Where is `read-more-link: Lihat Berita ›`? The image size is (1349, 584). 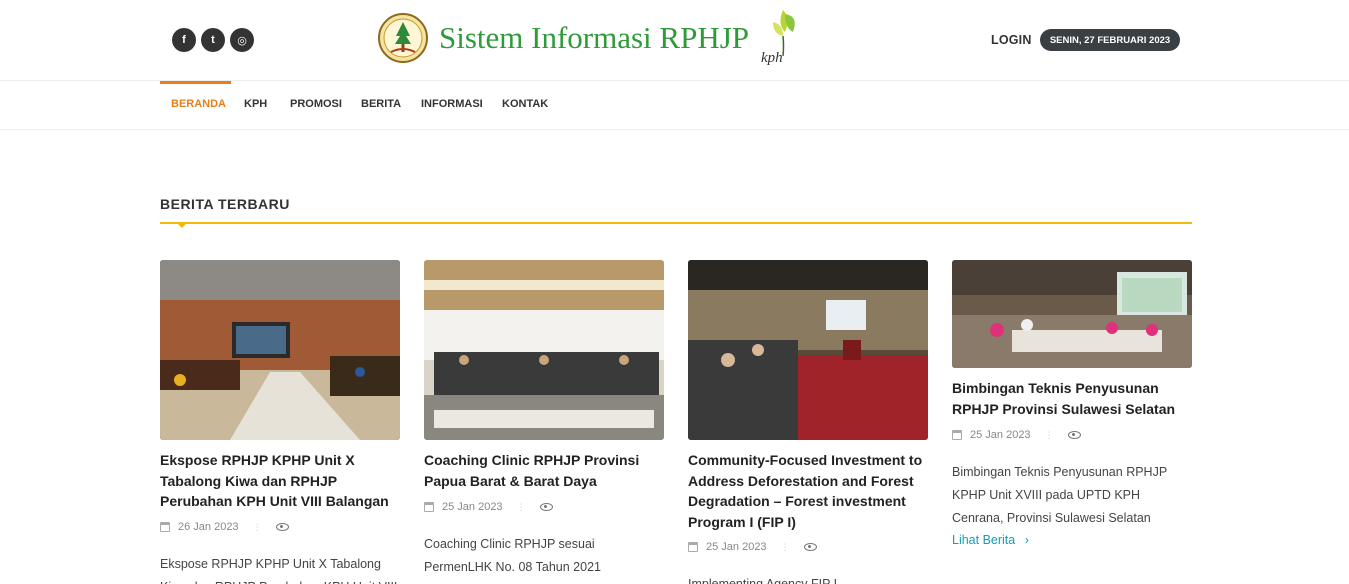 read-more-link: Lihat Berita › is located at coordinates (990, 540).